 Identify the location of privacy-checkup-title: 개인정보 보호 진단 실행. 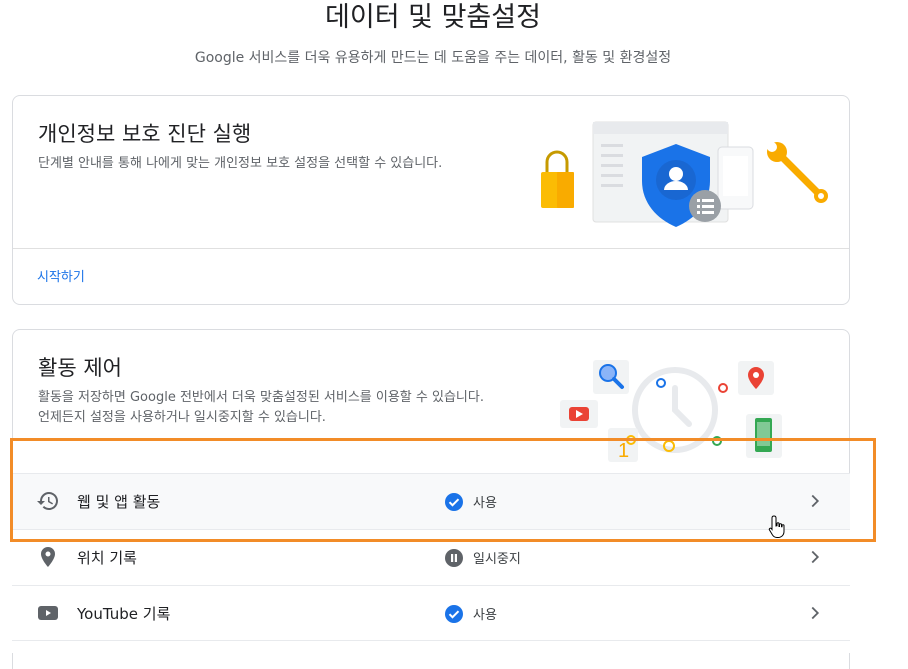
(145, 134).